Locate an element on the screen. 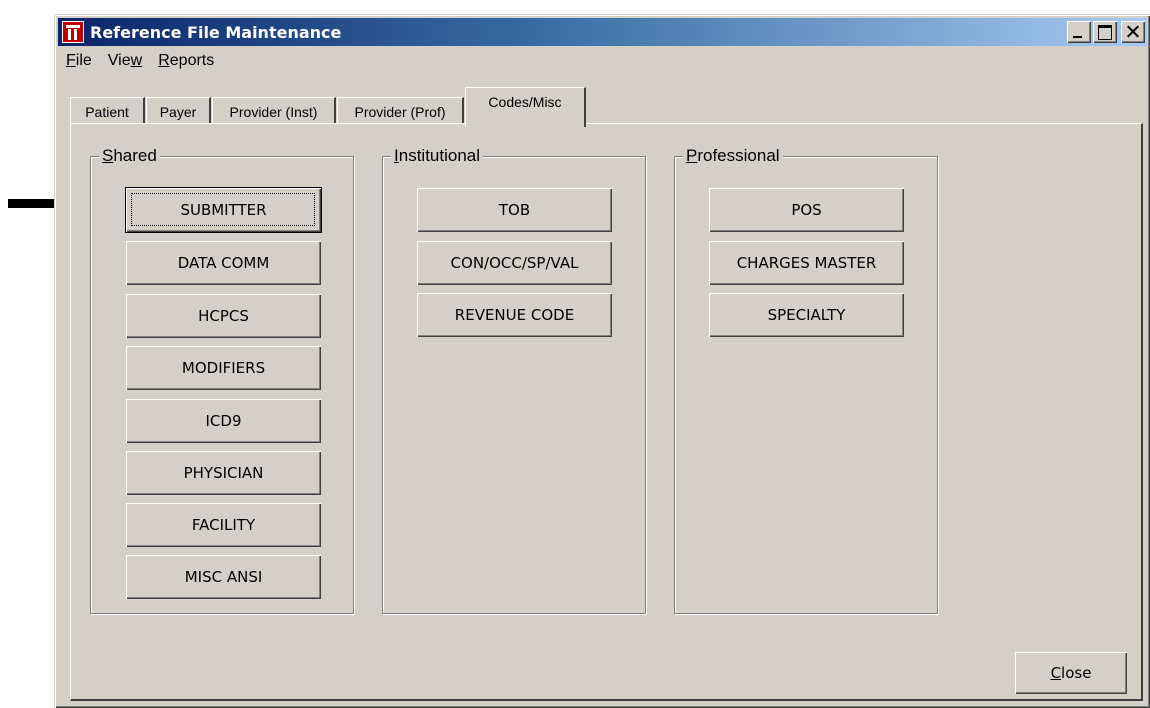  hcpcs-button: HCPCS is located at coordinates (223, 316).